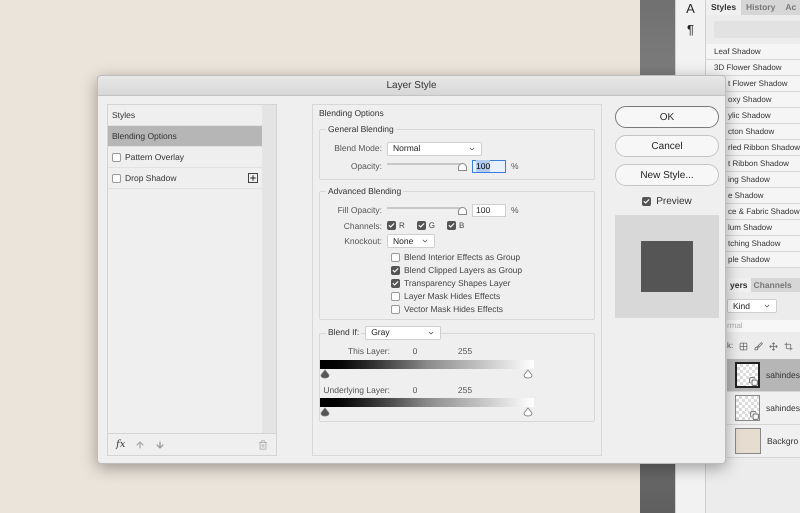 Image resolution: width=800 pixels, height=513 pixels. Describe the element at coordinates (121, 444) in the screenshot. I see `fx-icon: fx` at that location.